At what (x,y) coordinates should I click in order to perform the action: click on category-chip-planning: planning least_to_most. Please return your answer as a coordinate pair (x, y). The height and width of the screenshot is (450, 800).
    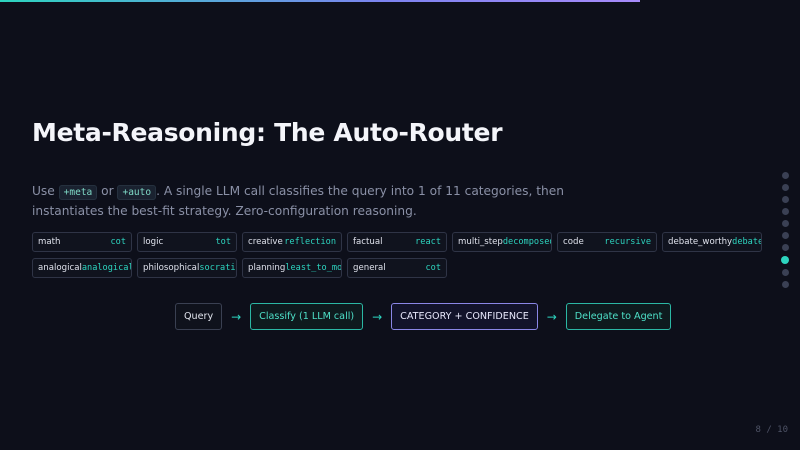
    Looking at the image, I should click on (292, 268).